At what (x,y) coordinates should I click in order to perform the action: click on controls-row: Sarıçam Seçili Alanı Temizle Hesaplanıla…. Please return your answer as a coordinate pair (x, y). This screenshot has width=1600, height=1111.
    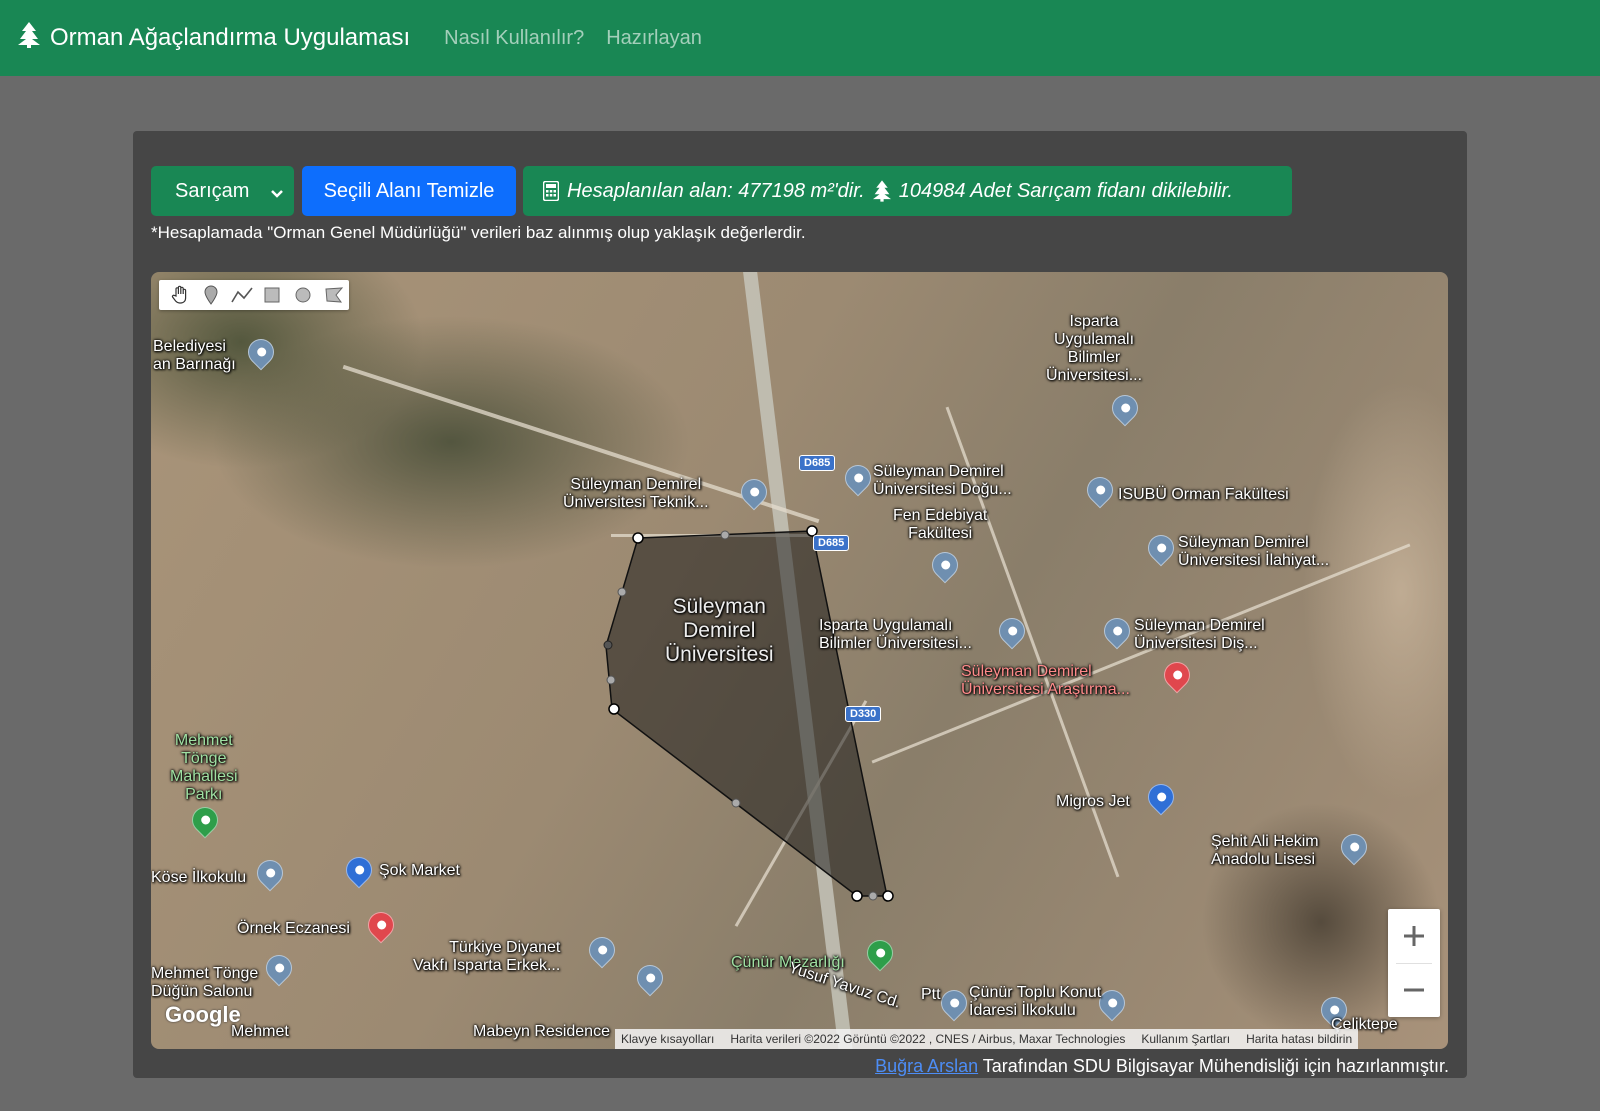
    Looking at the image, I should click on (721, 191).